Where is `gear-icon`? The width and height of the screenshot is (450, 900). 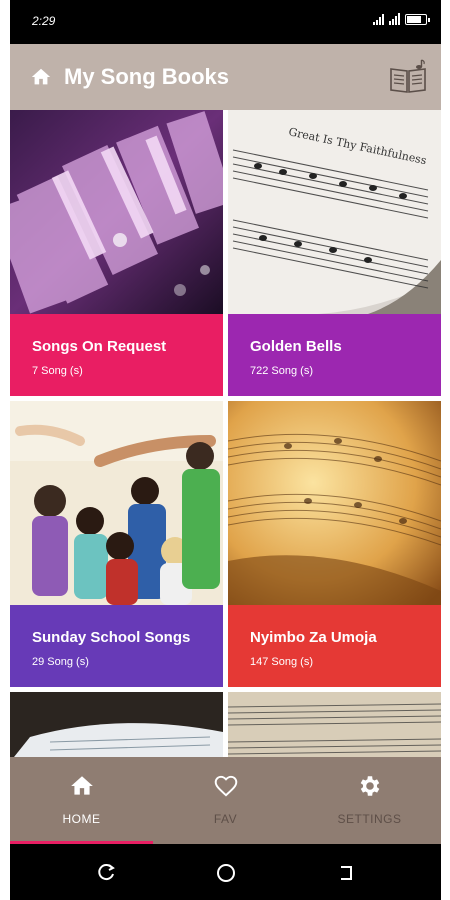 gear-icon is located at coordinates (370, 786).